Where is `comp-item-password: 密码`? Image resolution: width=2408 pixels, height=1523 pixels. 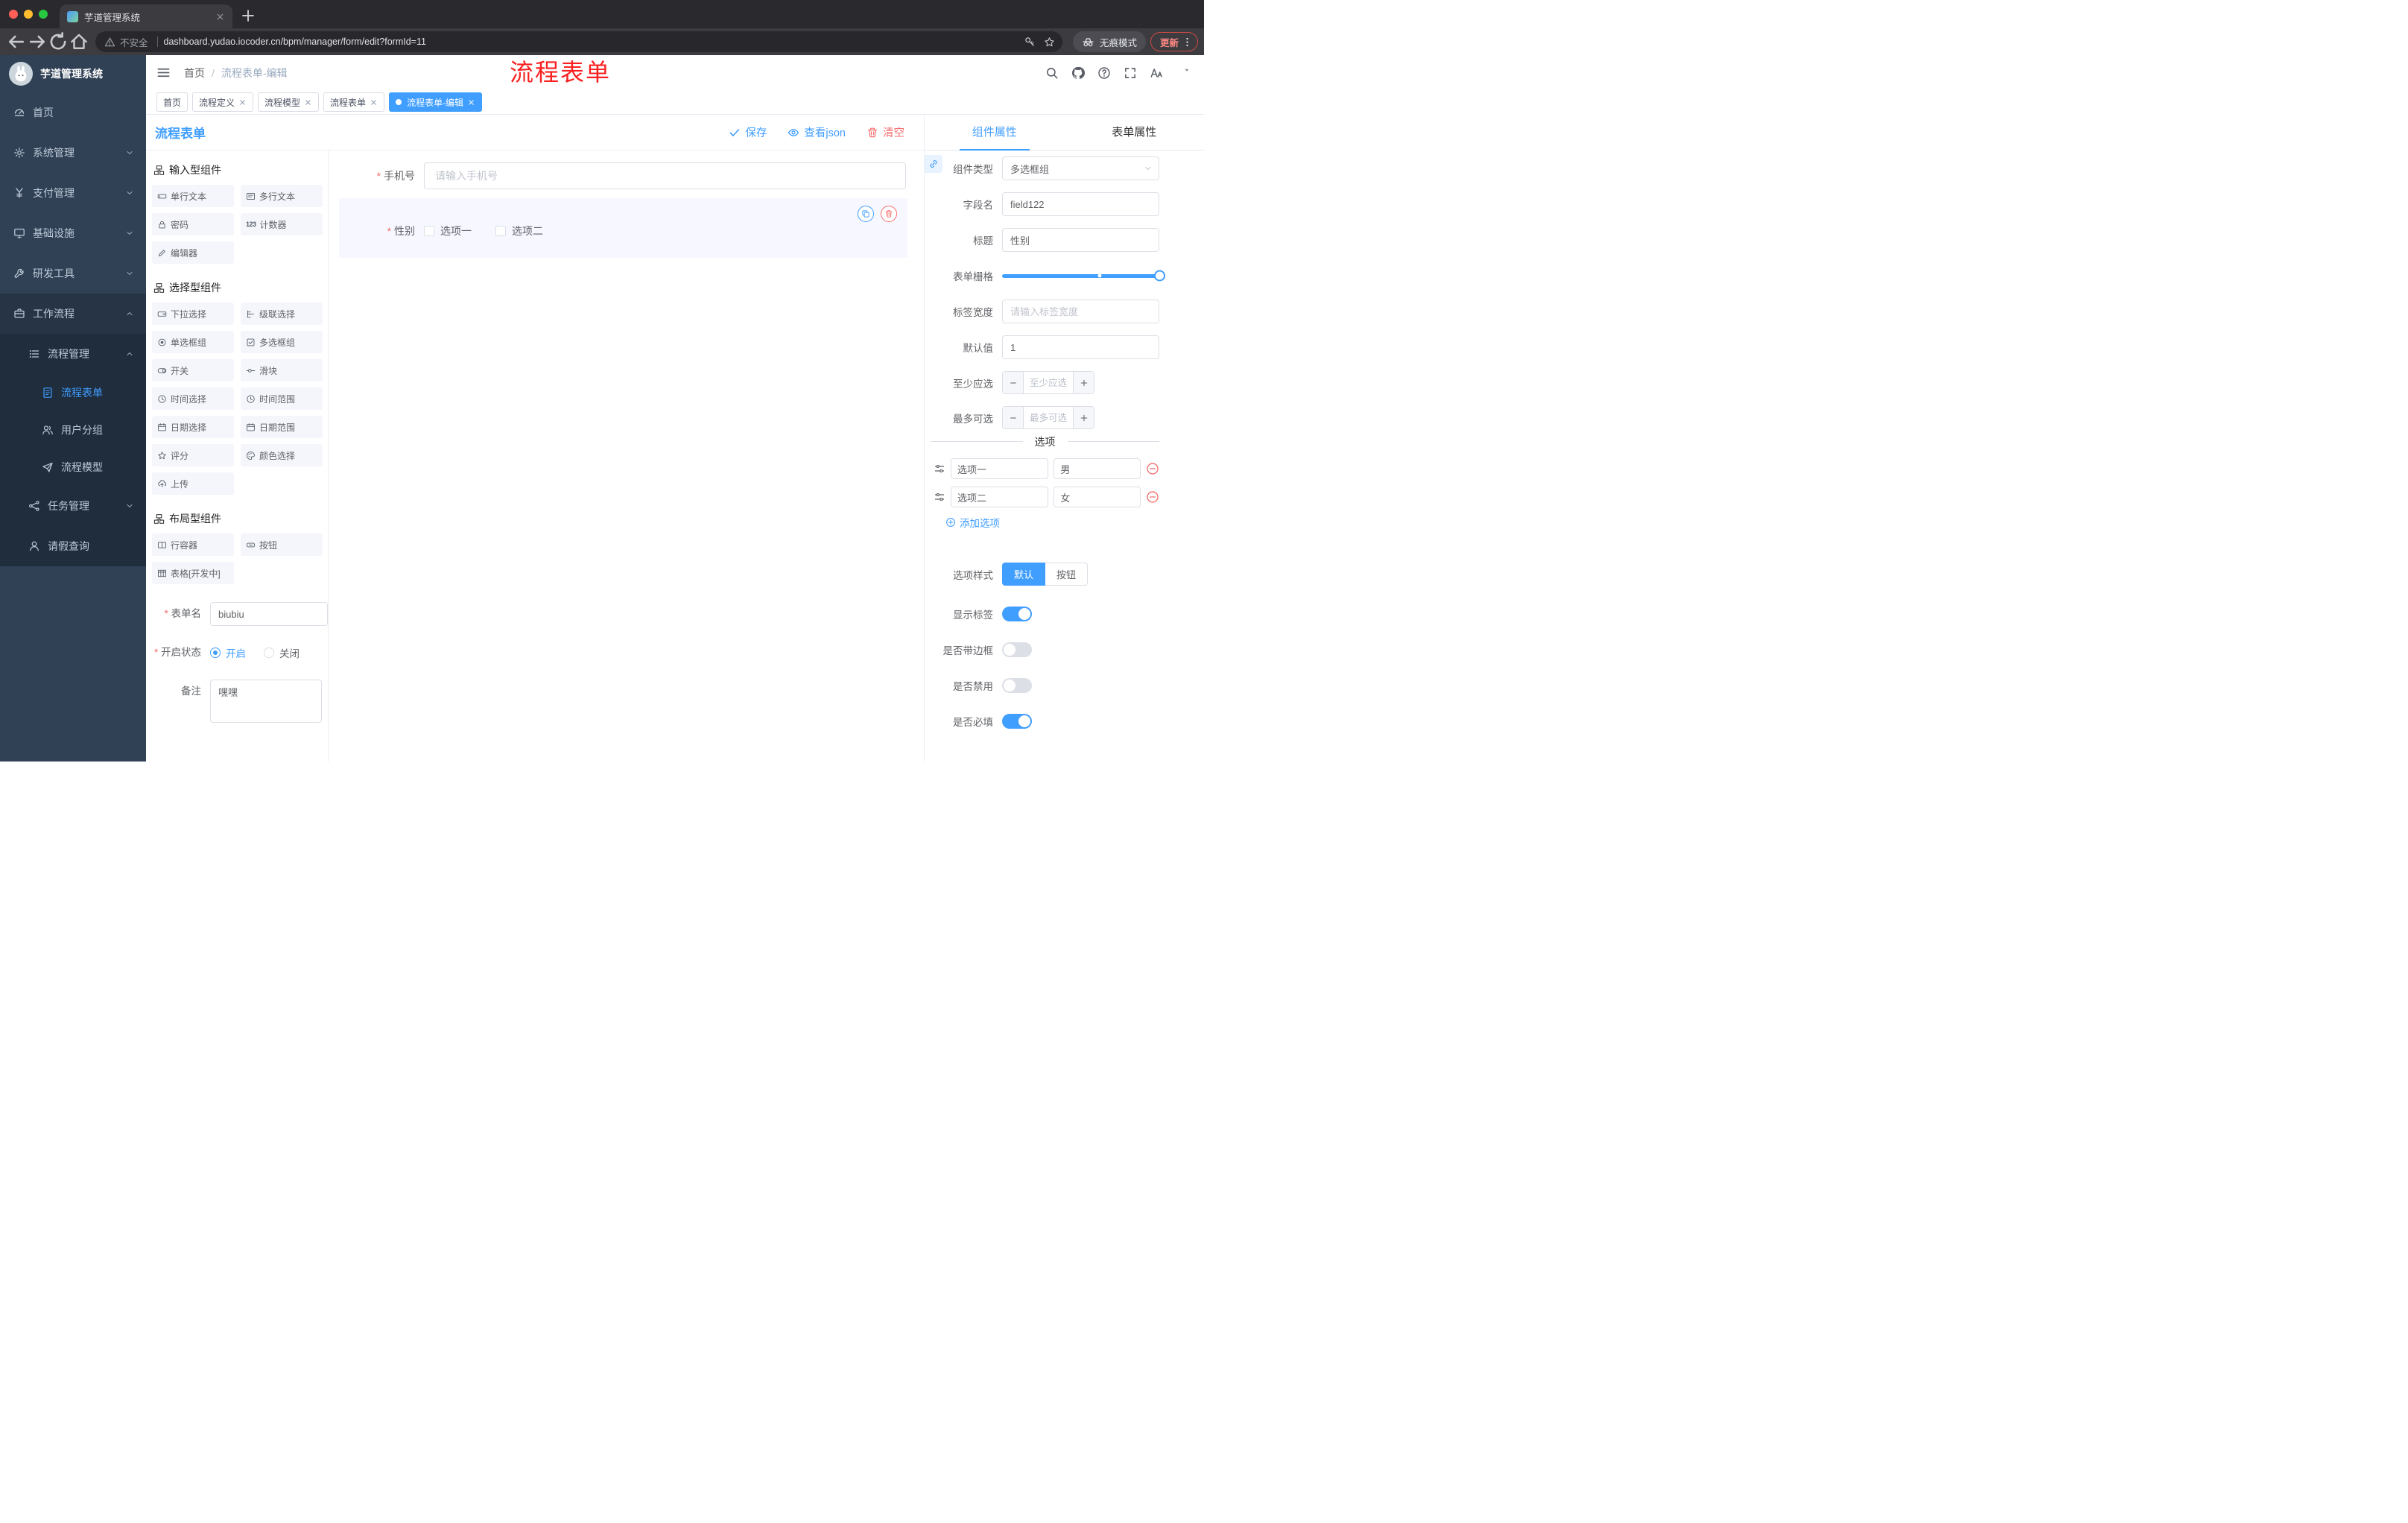
comp-item-password: 密码 is located at coordinates (193, 224).